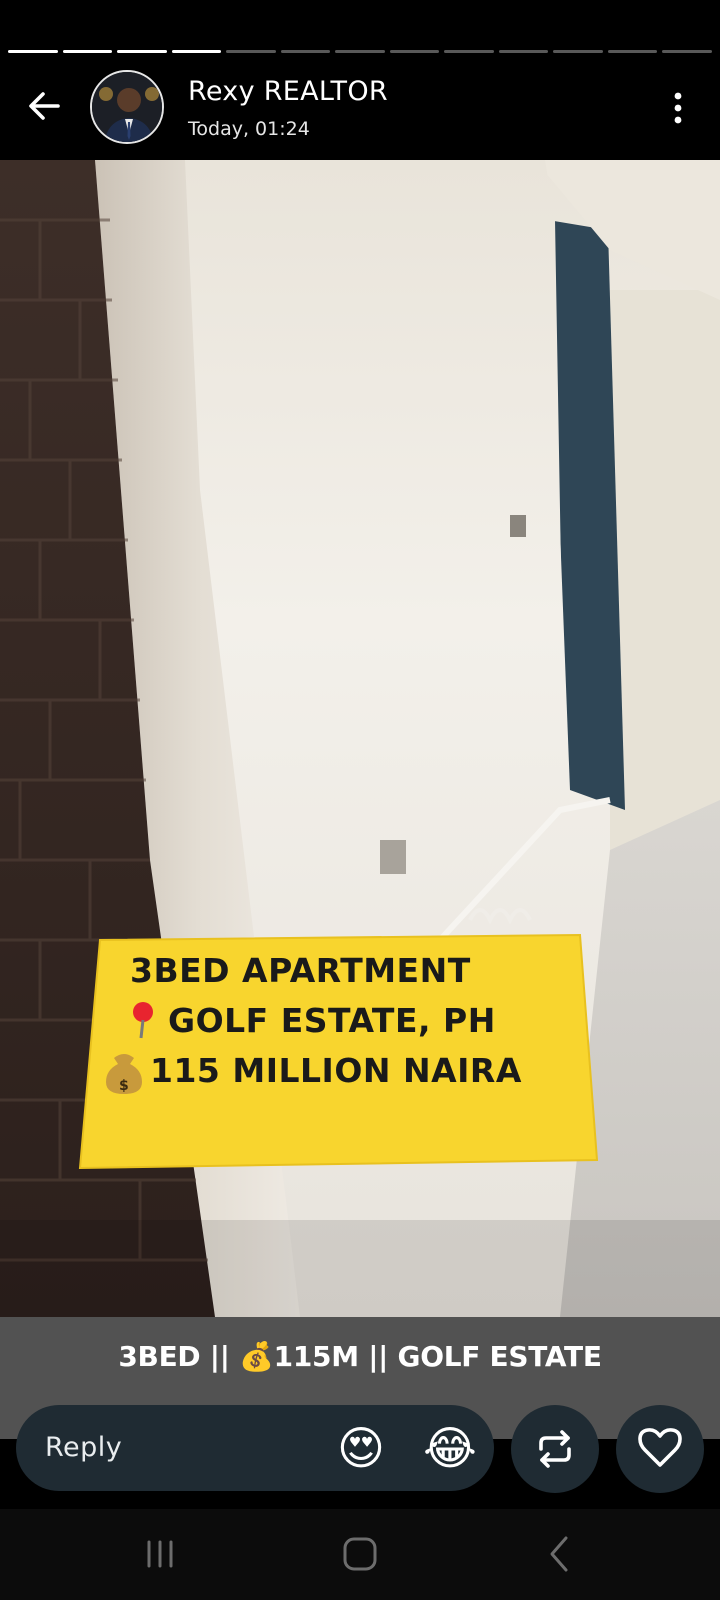 This screenshot has height=1600, width=720. I want to click on home-button, so click(360, 1554).